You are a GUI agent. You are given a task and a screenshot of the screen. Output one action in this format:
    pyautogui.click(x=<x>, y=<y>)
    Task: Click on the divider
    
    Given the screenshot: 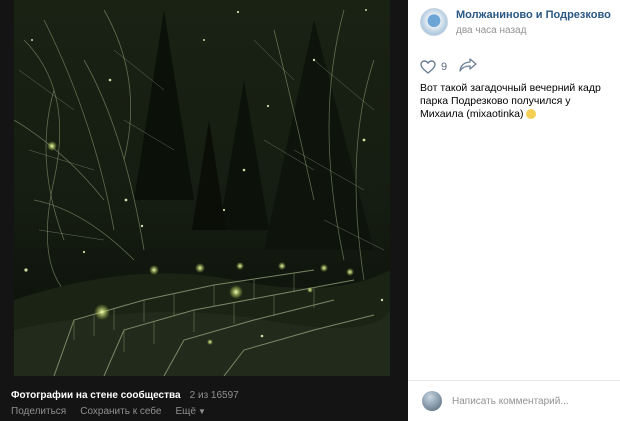 What is the action you would take?
    pyautogui.click(x=514, y=380)
    